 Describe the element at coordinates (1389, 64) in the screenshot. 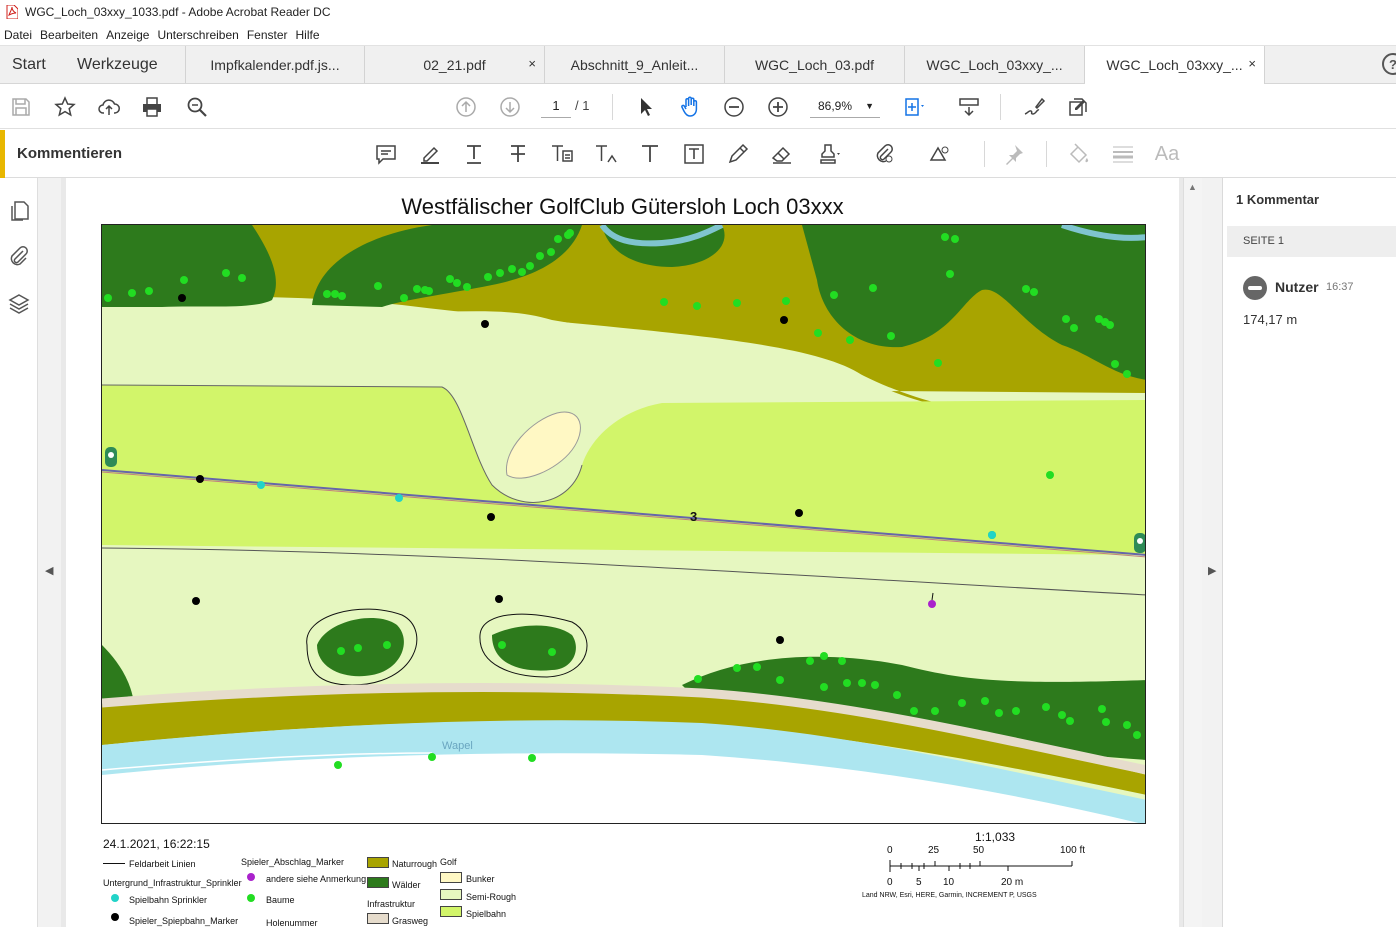

I see `help-icon: ?` at that location.